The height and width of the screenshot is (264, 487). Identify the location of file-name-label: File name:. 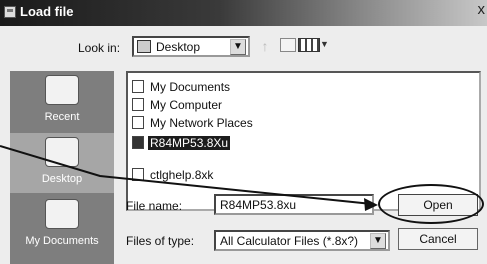
(154, 206).